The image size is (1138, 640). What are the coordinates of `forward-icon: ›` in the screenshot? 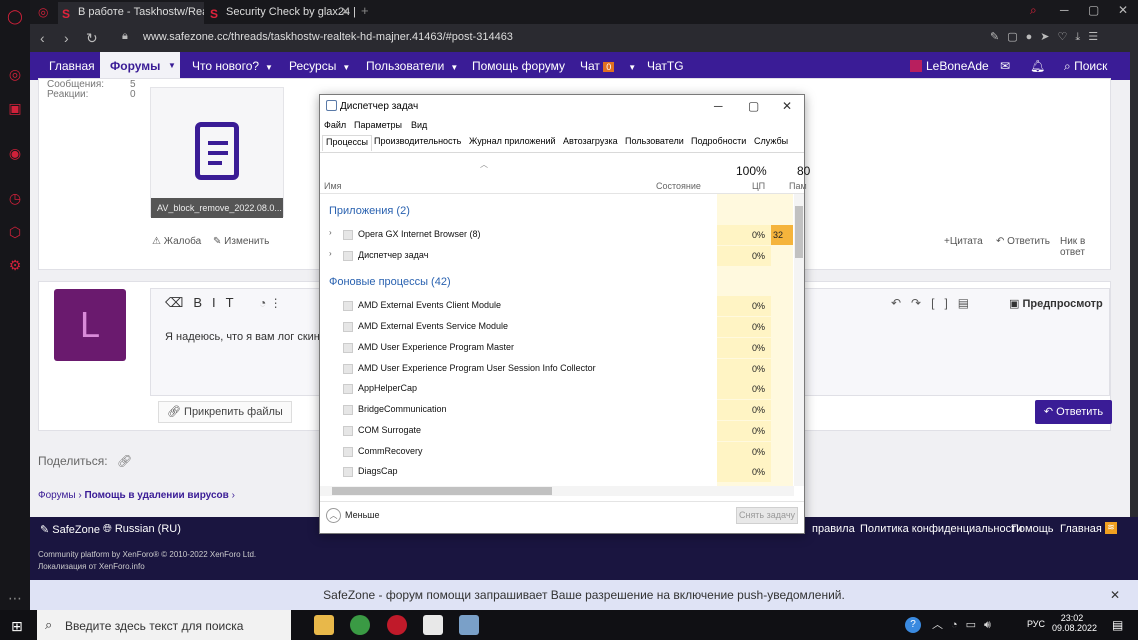 It's located at (66, 38).